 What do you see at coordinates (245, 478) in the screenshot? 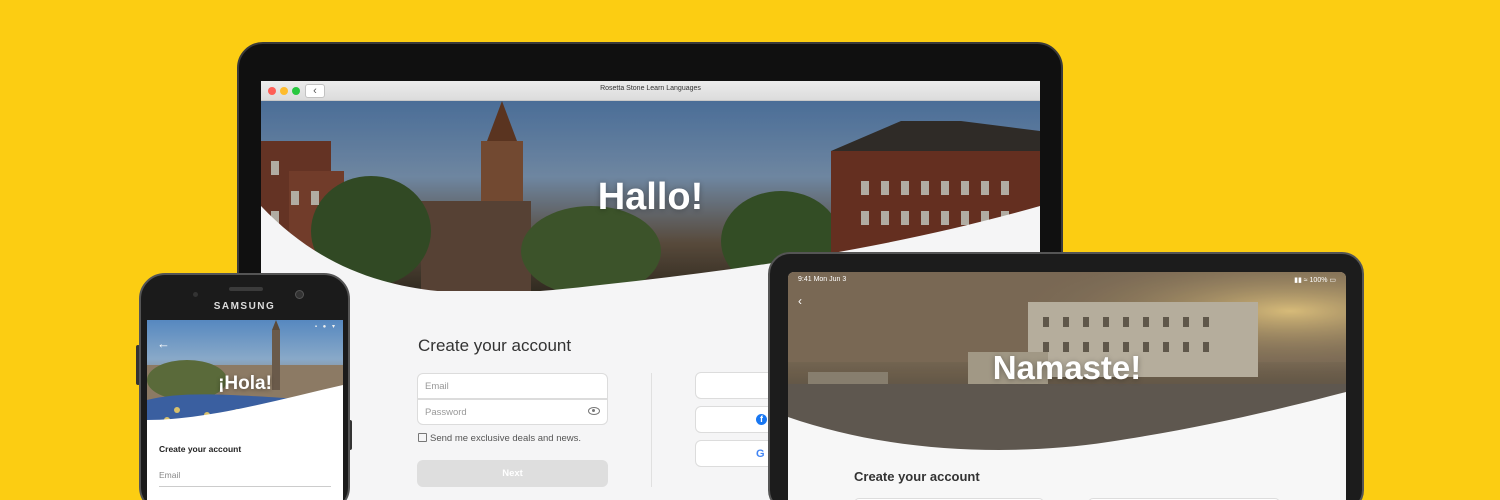
I see `phone-email-field: Email` at bounding box center [245, 478].